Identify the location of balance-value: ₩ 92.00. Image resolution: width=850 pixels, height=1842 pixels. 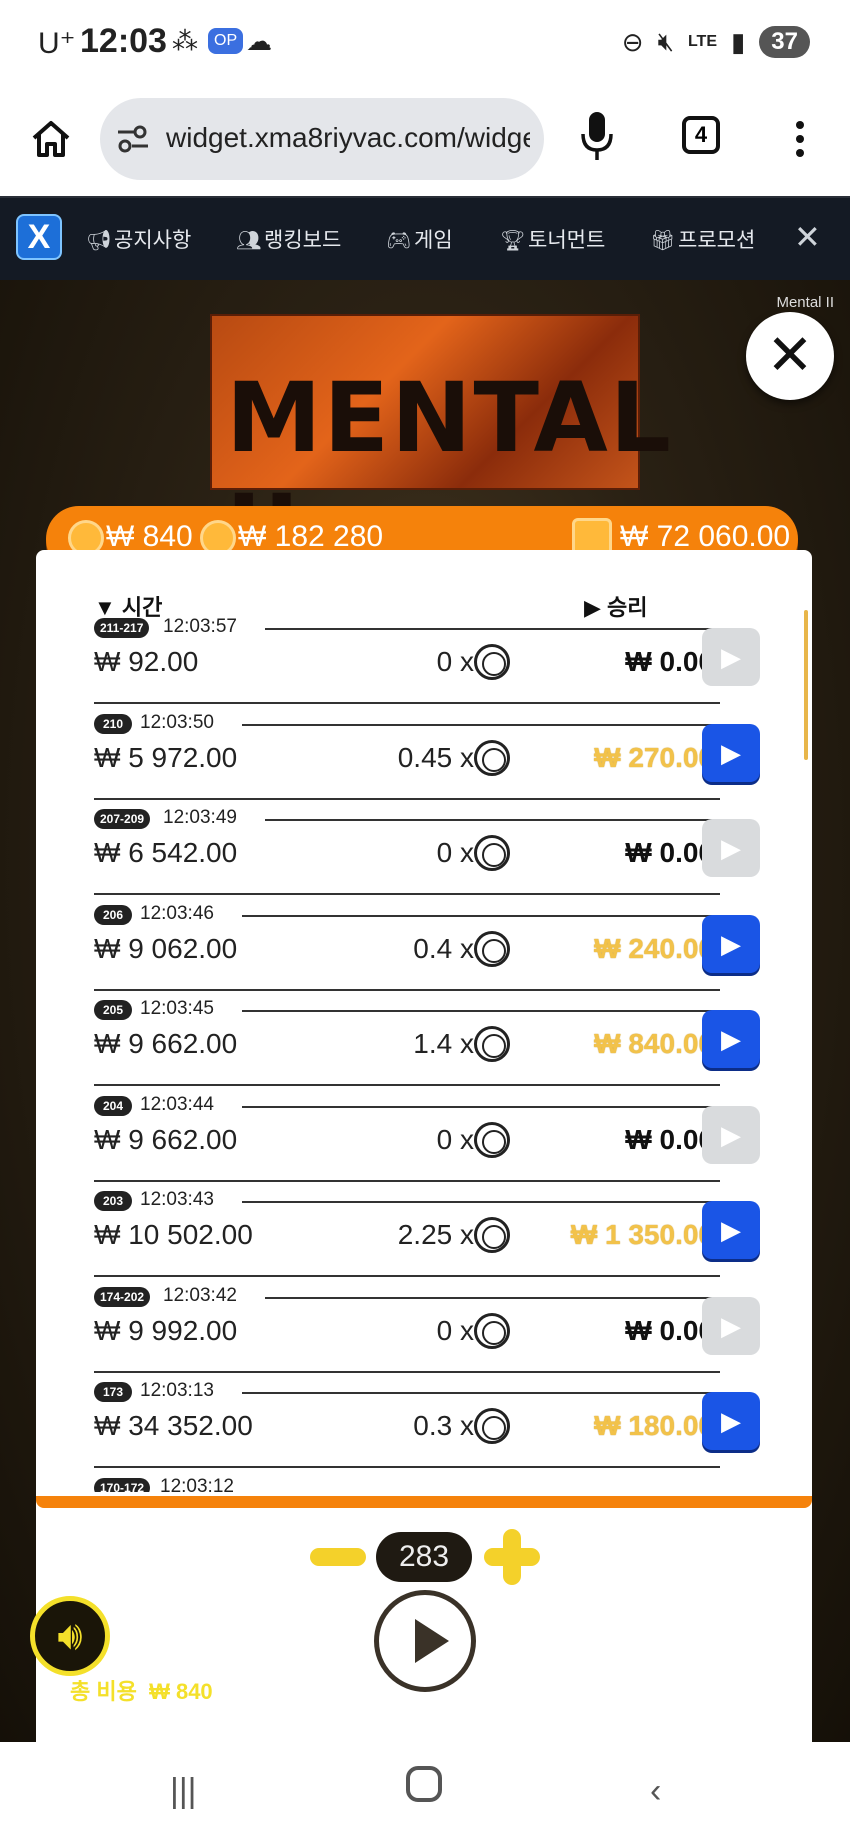
(734, 1724).